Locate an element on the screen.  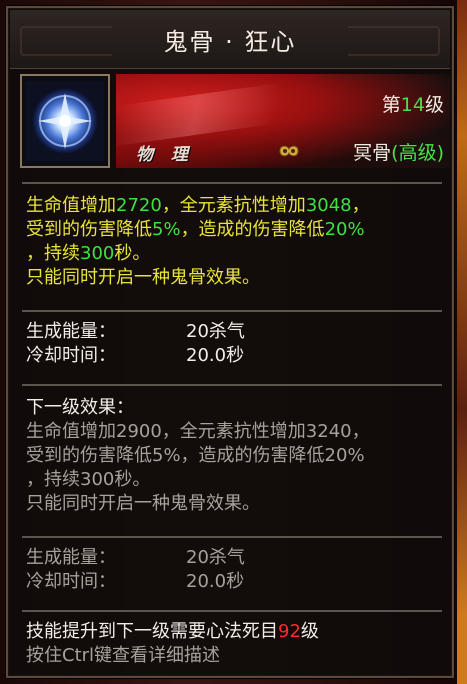
next-line-3: ，持续300秒。 is located at coordinates (88, 479).